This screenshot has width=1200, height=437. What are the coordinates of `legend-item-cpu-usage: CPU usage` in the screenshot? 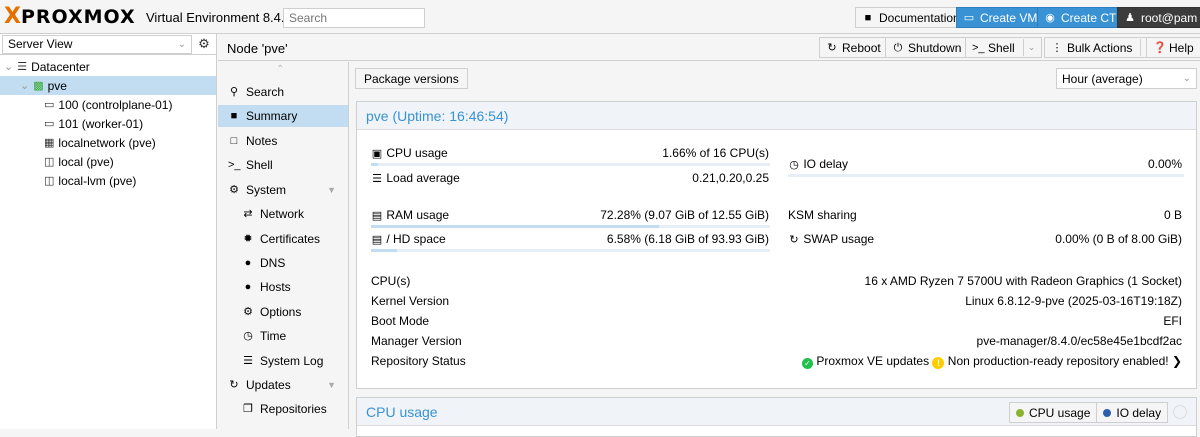 It's located at (1053, 412).